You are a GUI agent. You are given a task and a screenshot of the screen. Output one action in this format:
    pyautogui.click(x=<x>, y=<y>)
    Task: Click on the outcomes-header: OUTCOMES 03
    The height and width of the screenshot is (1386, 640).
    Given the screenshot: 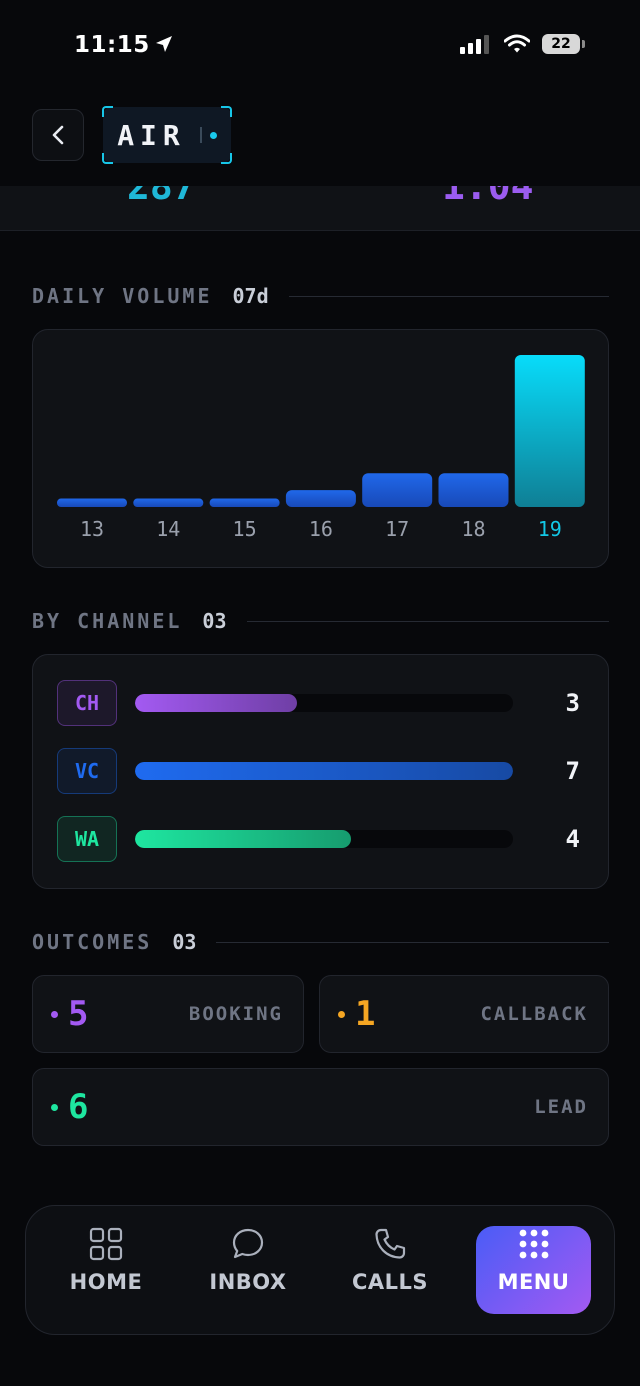 What is the action you would take?
    pyautogui.click(x=320, y=942)
    